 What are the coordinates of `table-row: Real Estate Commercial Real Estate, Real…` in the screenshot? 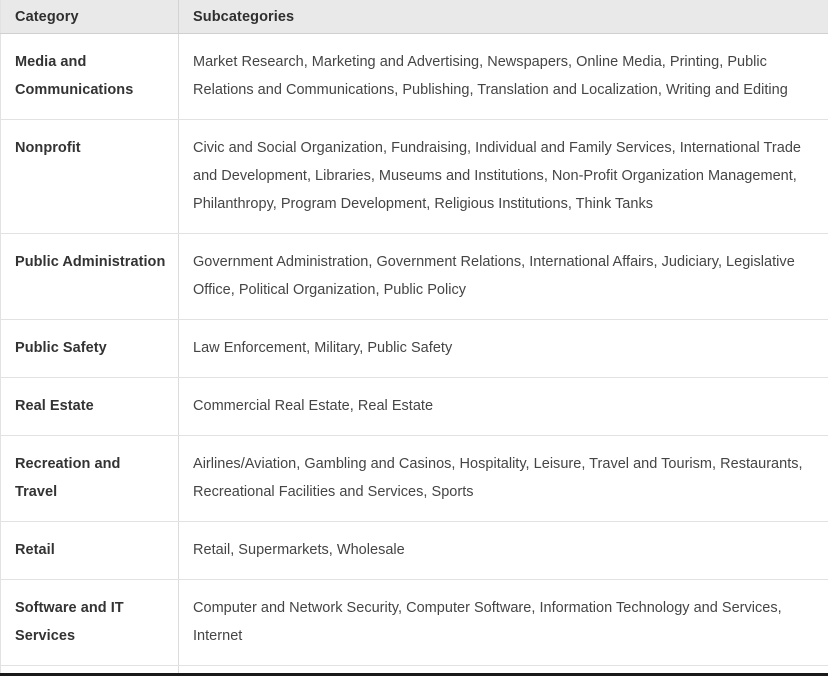 It's located at (414, 406).